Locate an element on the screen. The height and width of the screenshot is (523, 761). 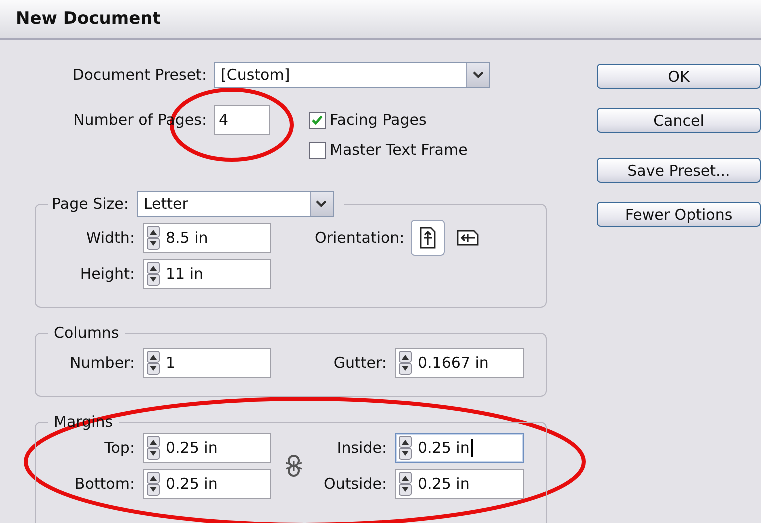
checkbox-label: Facing Pages is located at coordinates (378, 120).